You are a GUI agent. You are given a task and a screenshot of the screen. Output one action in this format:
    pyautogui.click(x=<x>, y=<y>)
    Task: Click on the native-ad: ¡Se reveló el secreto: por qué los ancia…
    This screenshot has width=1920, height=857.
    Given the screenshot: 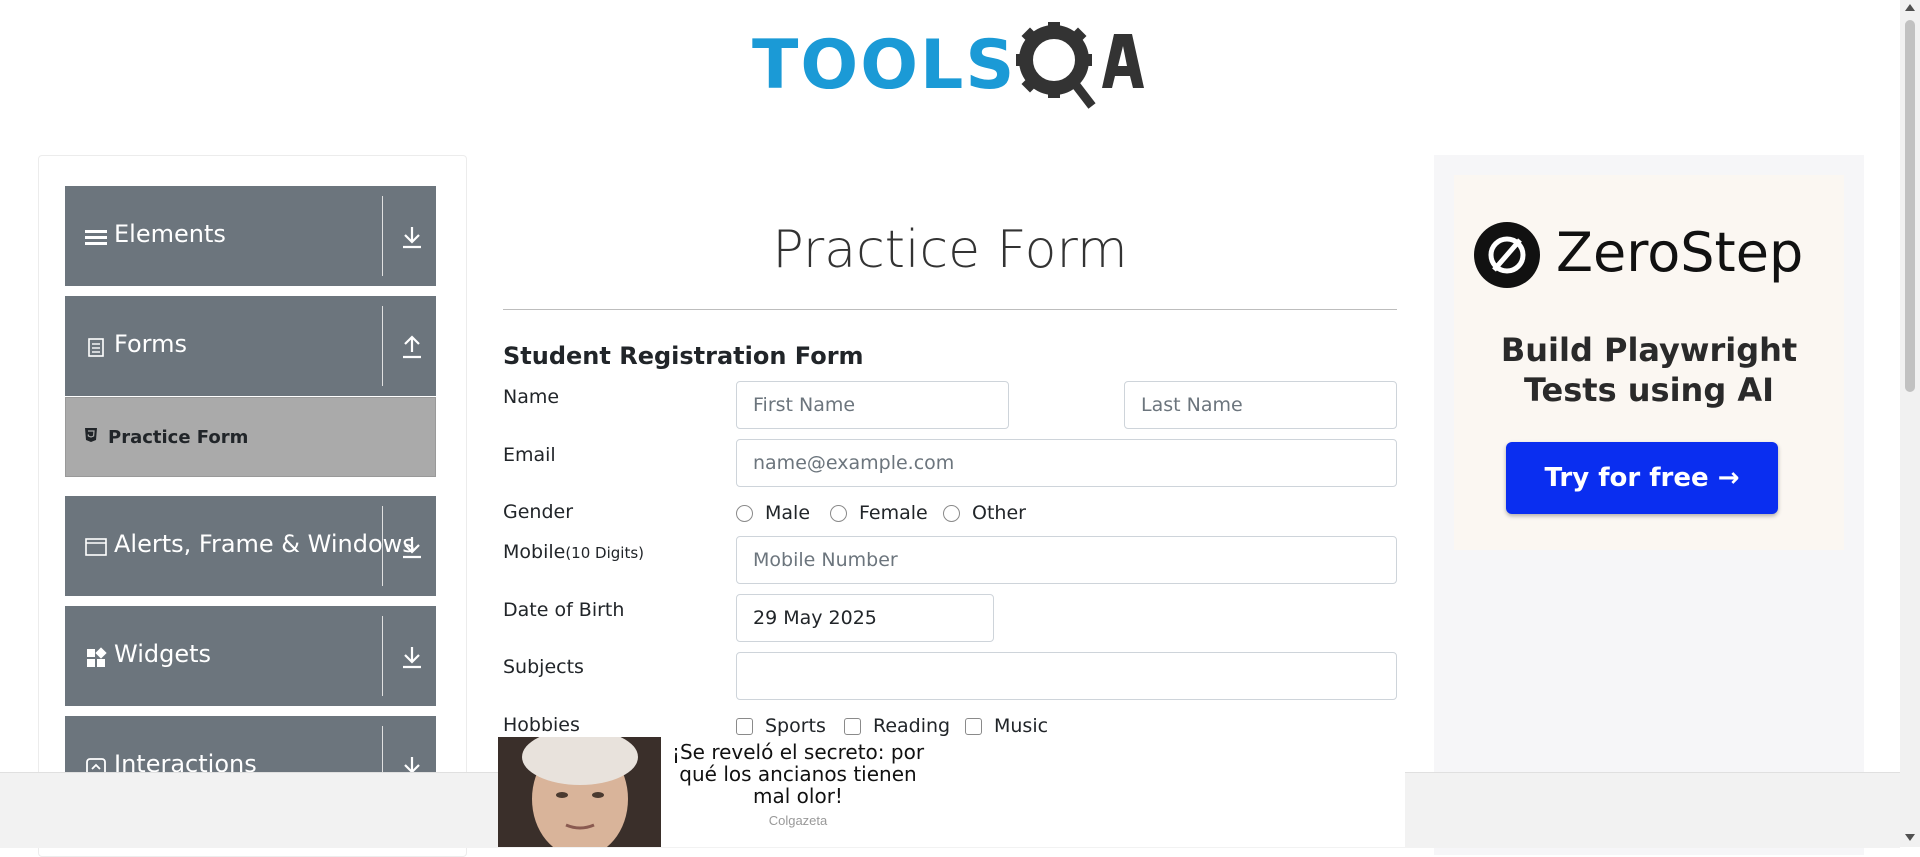 What is the action you would take?
    pyautogui.click(x=951, y=792)
    